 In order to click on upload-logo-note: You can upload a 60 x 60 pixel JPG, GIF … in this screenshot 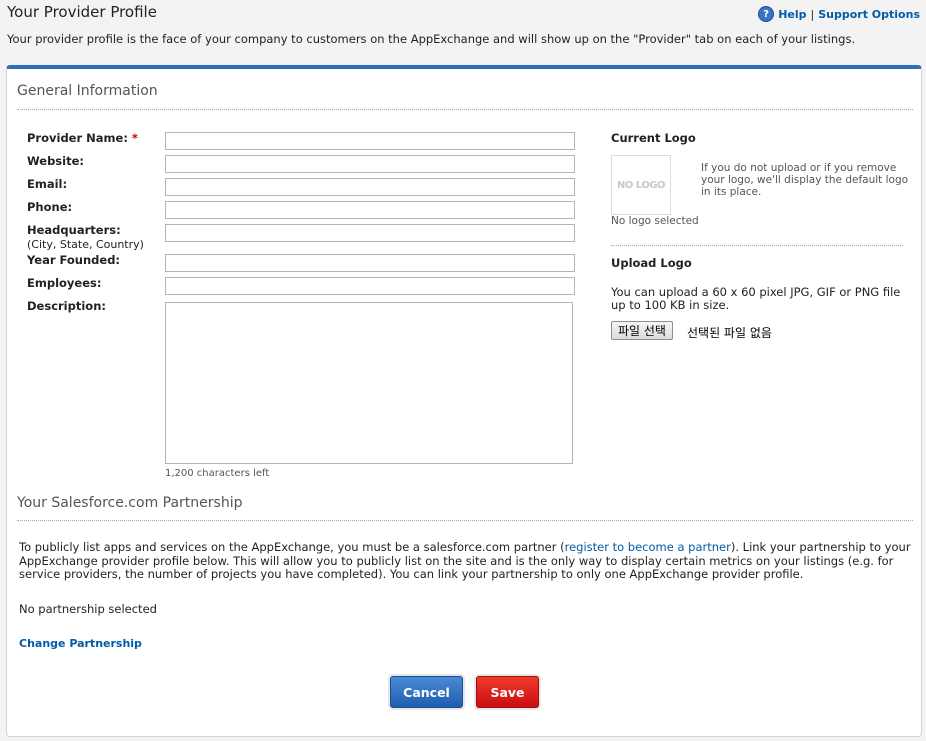, I will do `click(756, 298)`.